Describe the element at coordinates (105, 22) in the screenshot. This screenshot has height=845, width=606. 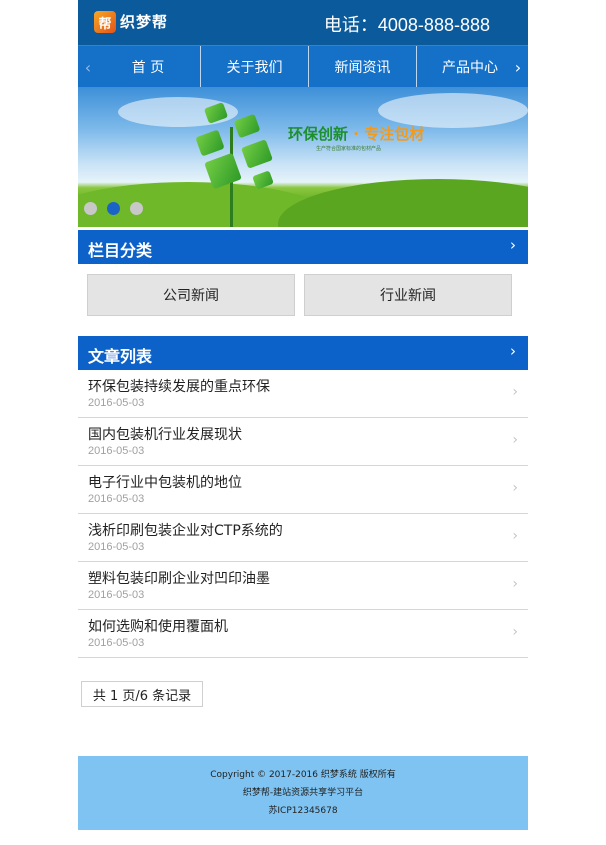
I see `logo-mark-icon: 帮` at that location.